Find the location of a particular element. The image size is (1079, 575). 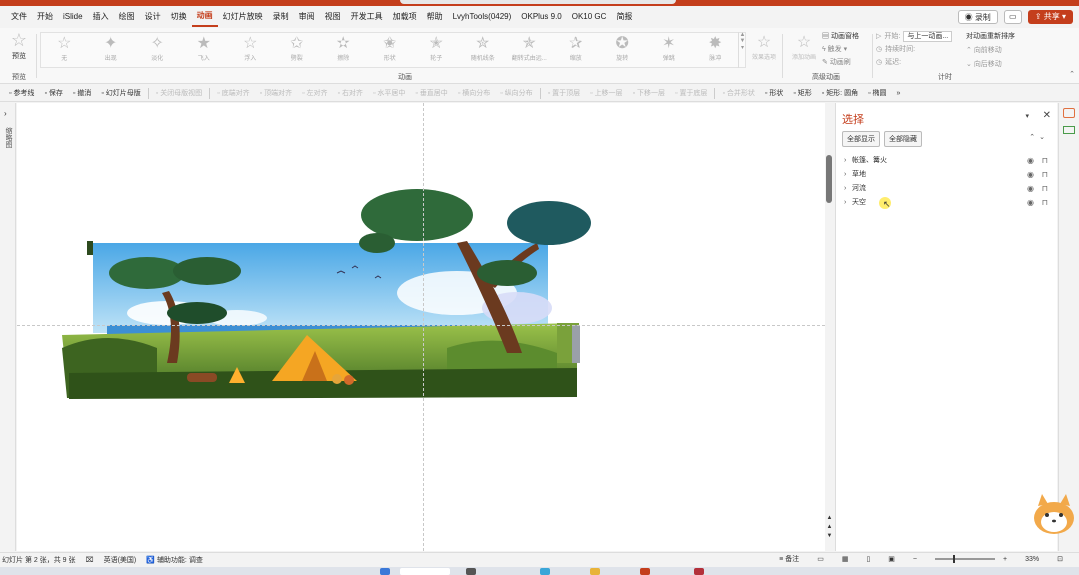

toolbar-button: ▫ 椭圆 is located at coordinates (877, 93).